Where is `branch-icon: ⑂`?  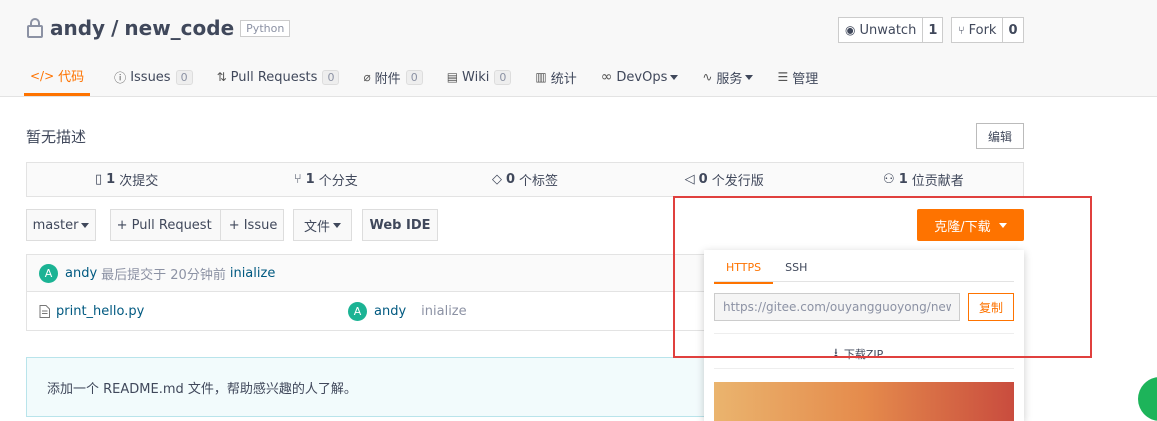 branch-icon: ⑂ is located at coordinates (297, 179).